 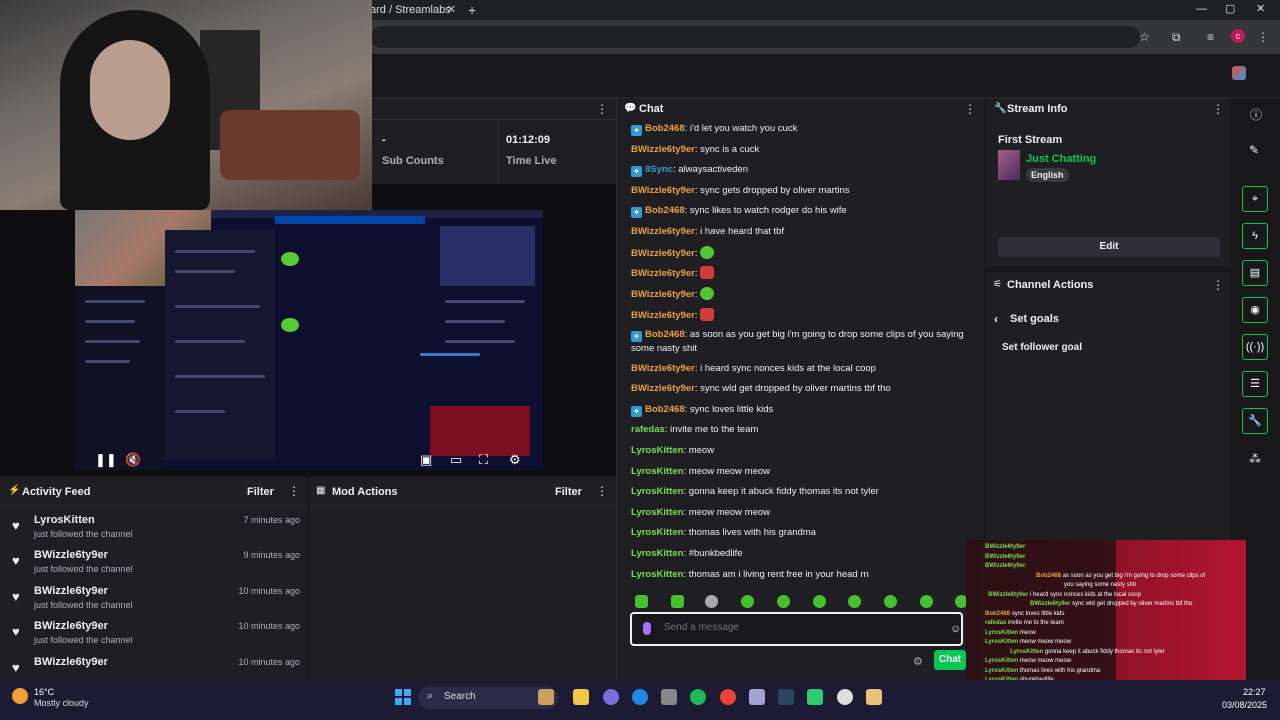 I want to click on profile-avatar: c, so click(x=1238, y=36).